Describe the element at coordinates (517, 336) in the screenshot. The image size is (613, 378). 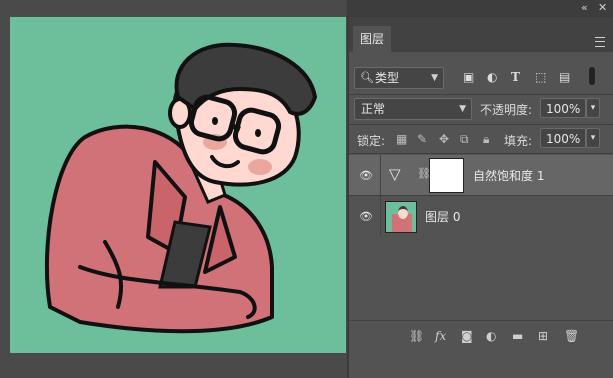
I see `group-icon: ▬` at that location.